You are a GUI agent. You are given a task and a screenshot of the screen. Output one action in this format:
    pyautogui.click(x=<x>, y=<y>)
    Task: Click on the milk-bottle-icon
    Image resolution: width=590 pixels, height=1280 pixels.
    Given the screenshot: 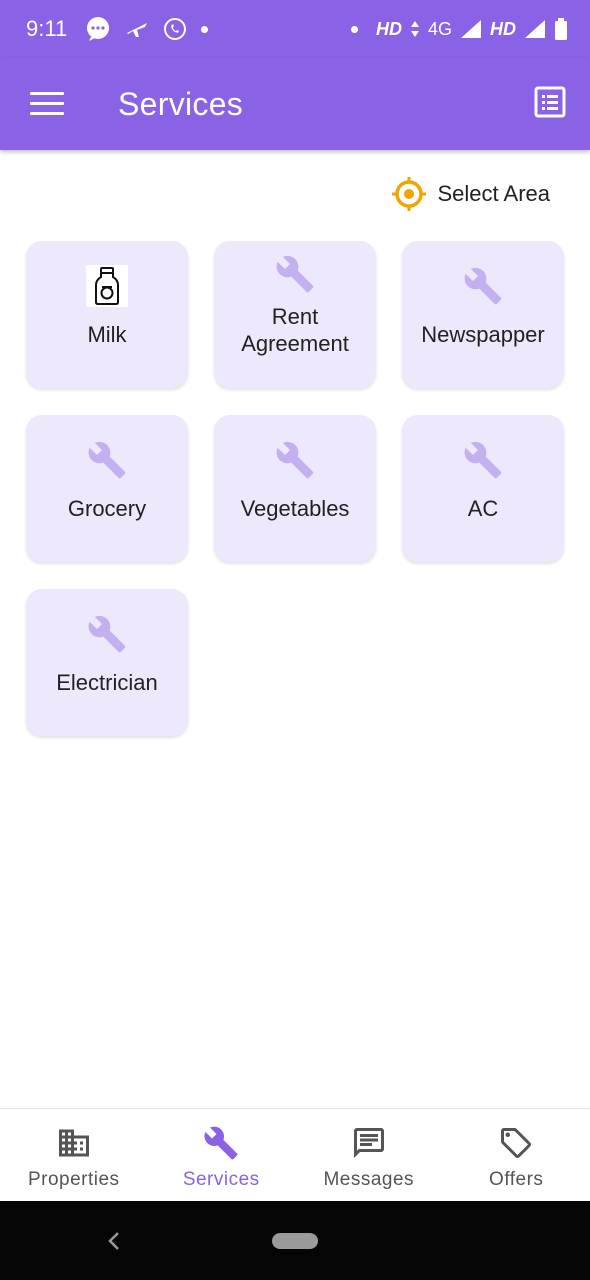 What is the action you would take?
    pyautogui.click(x=107, y=286)
    